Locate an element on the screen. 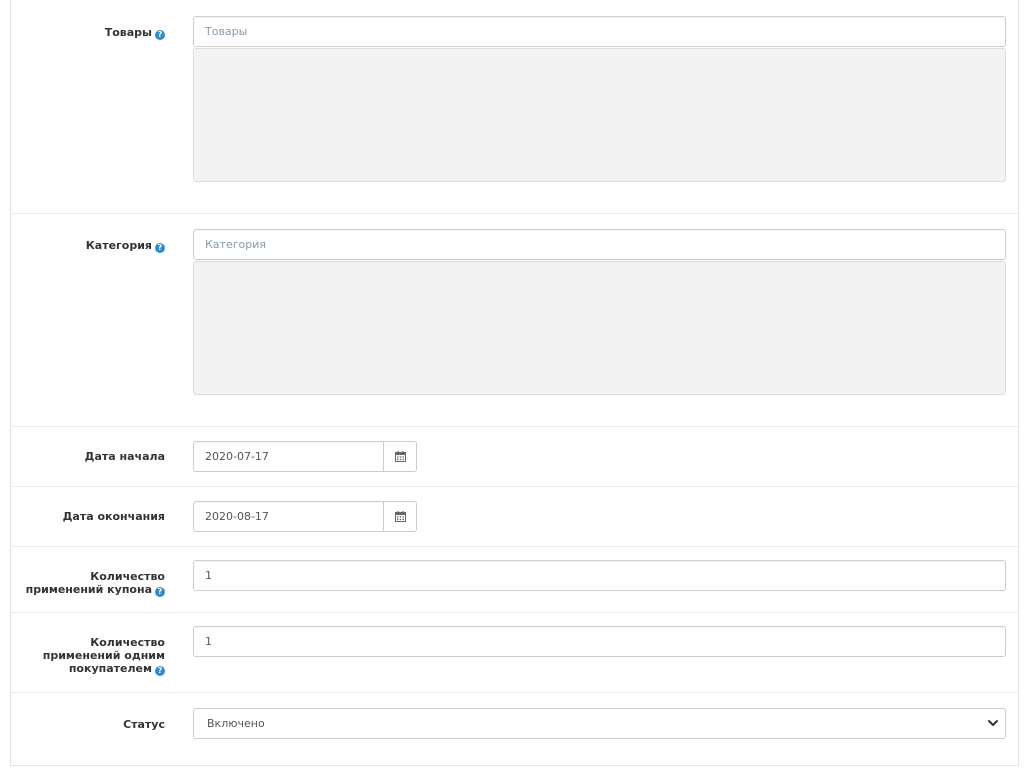 The width and height of the screenshot is (1024, 768). form-row-status: Статус Включено is located at coordinates (514, 729).